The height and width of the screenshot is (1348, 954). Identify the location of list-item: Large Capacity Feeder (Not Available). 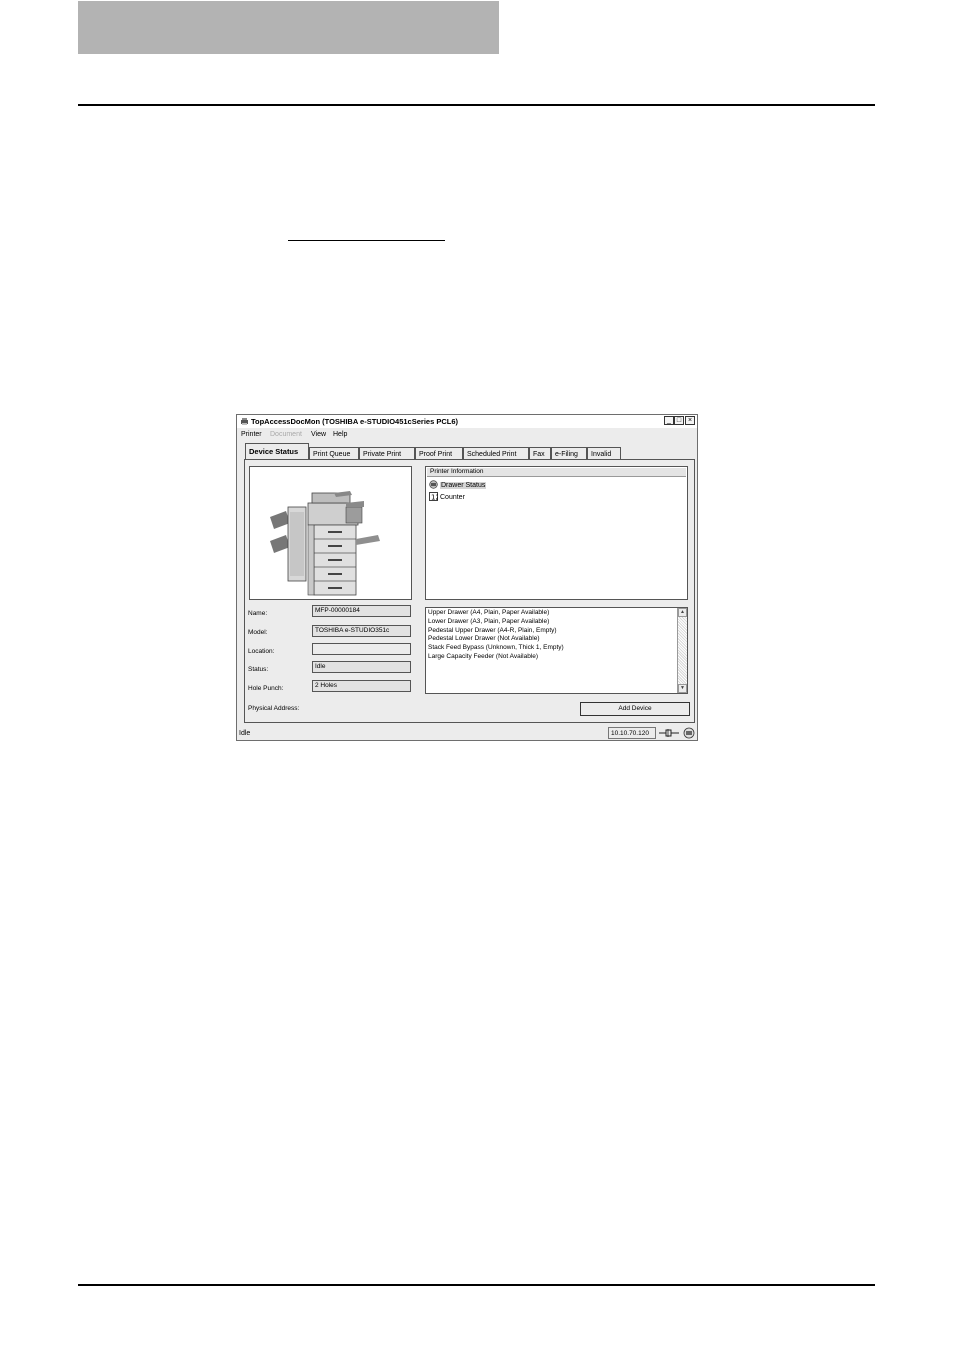
(483, 656).